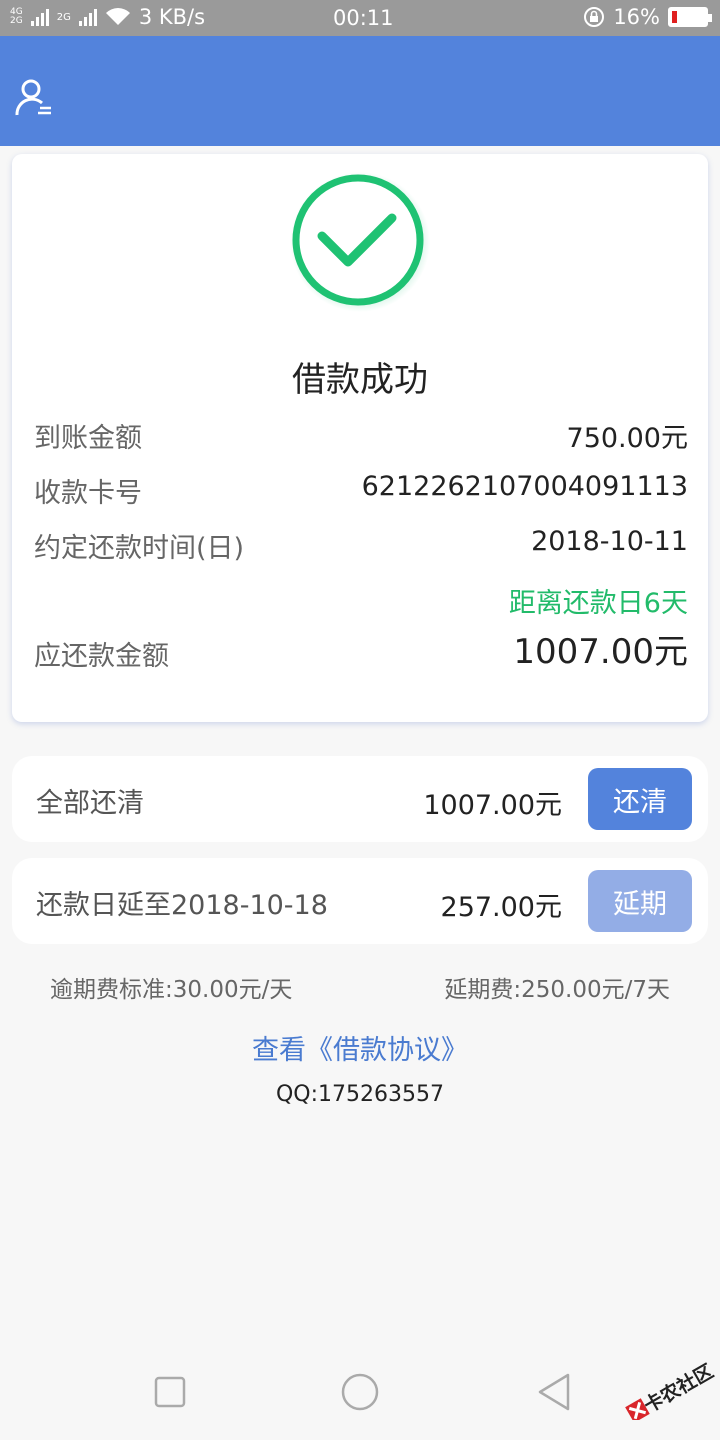 The height and width of the screenshot is (1440, 720). I want to click on network-speed: 3 KB/s, so click(172, 17).